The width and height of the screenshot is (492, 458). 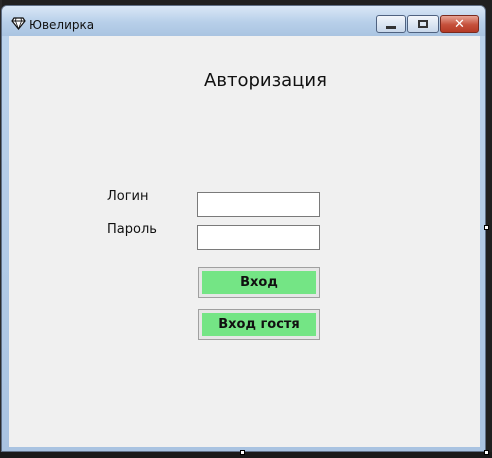 What do you see at coordinates (265, 80) in the screenshot?
I see `page-title: Авторизация` at bounding box center [265, 80].